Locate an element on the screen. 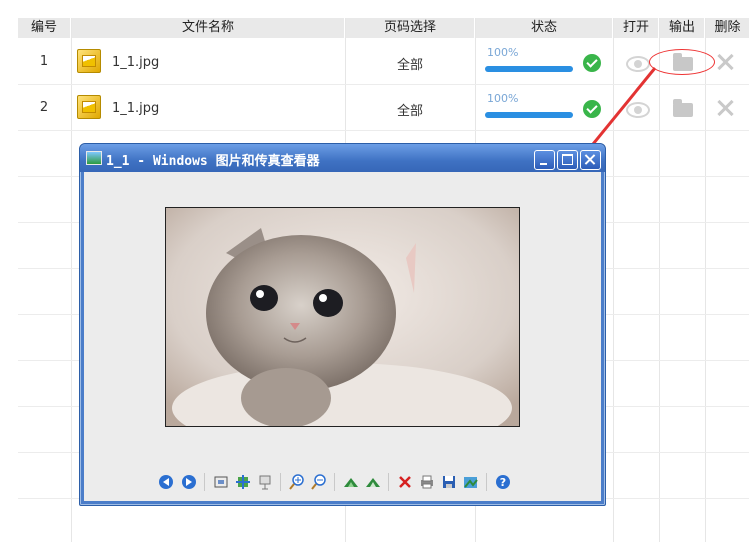 Image resolution: width=749 pixels, height=542 pixels. zoom-out-icon is located at coordinates (319, 482).